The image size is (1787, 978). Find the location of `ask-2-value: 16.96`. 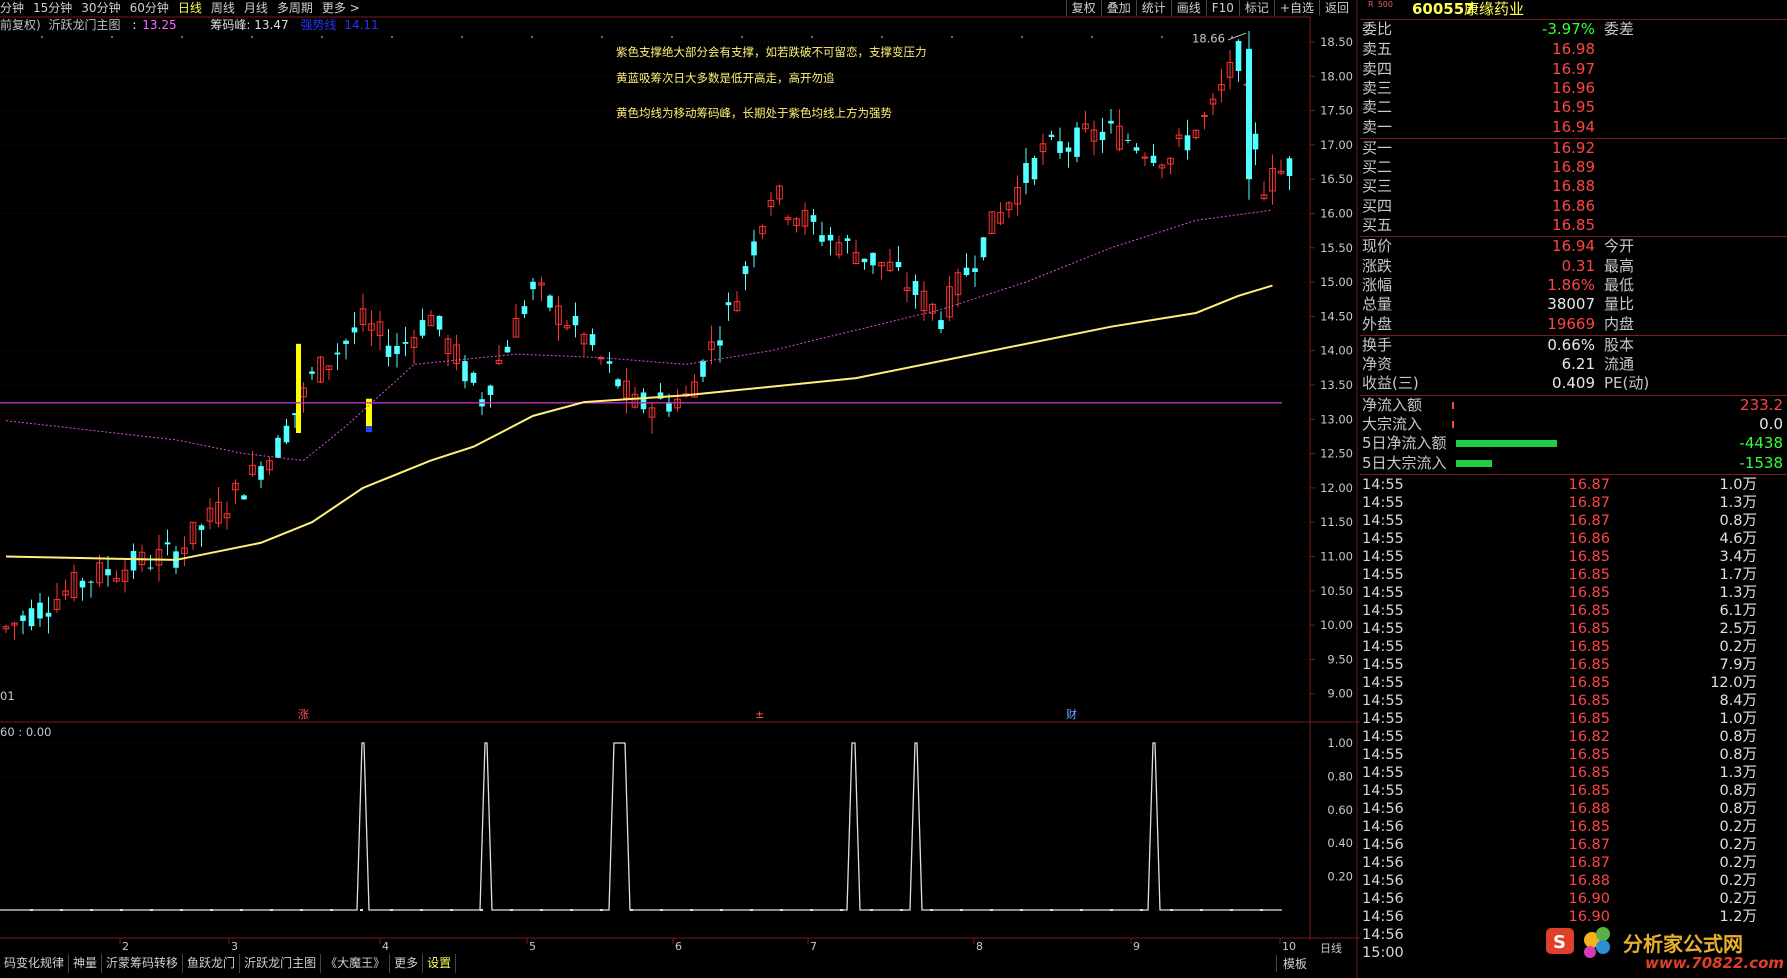

ask-2-value: 16.96 is located at coordinates (1573, 87).